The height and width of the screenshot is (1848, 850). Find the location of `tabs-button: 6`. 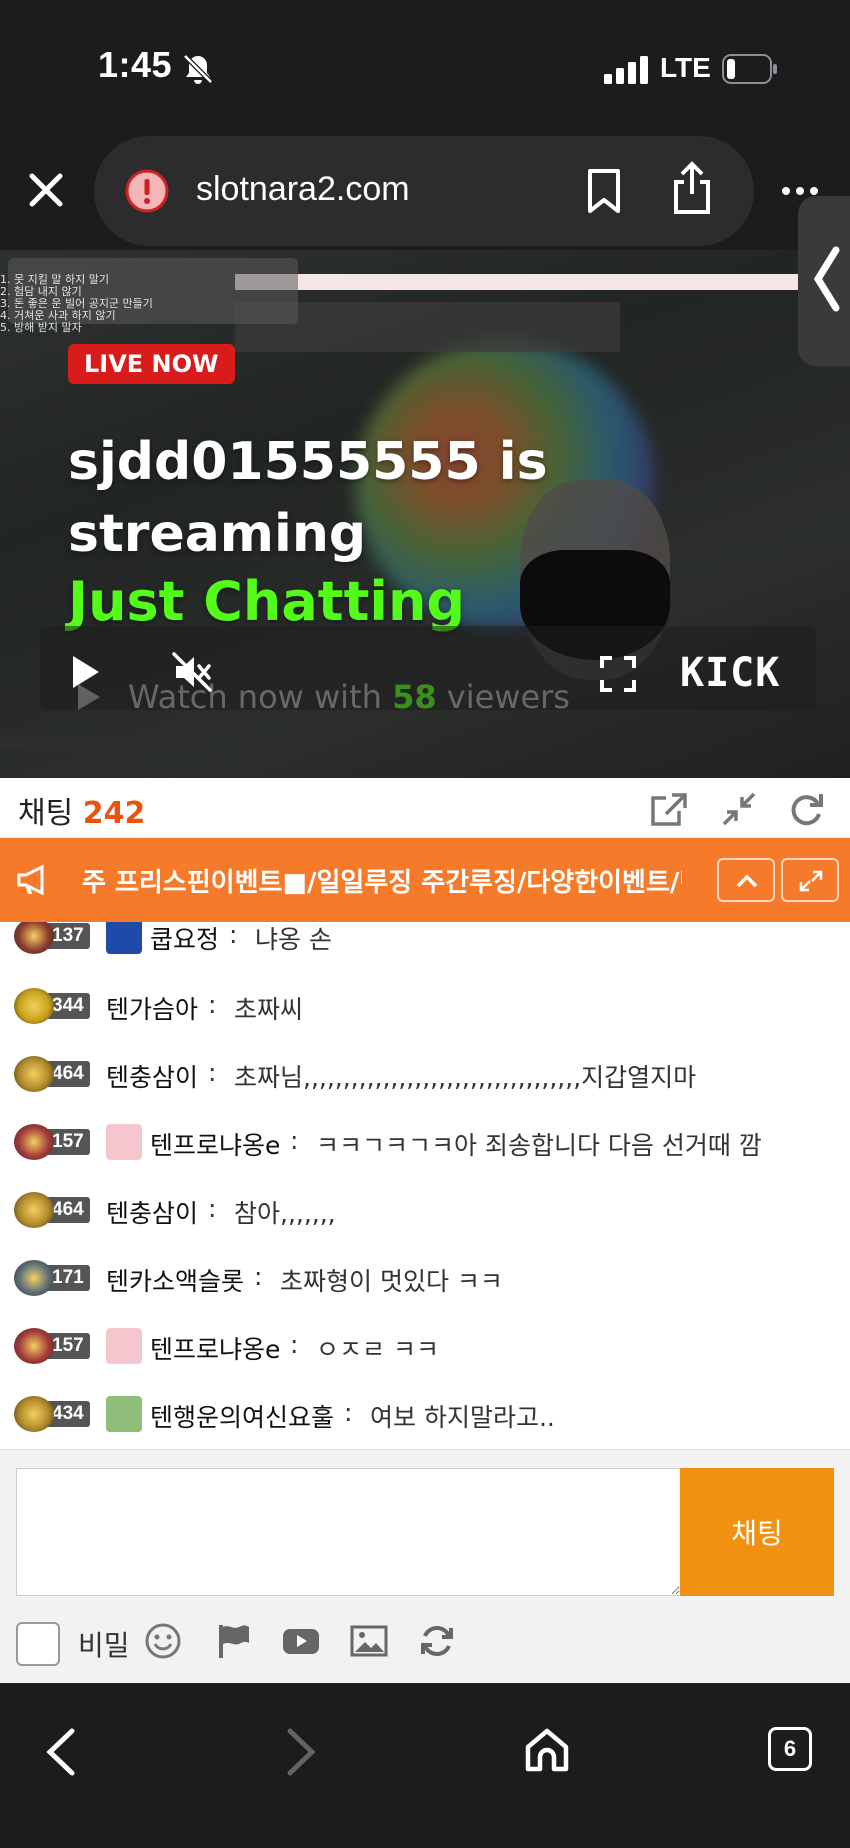

tabs-button: 6 is located at coordinates (790, 1749).